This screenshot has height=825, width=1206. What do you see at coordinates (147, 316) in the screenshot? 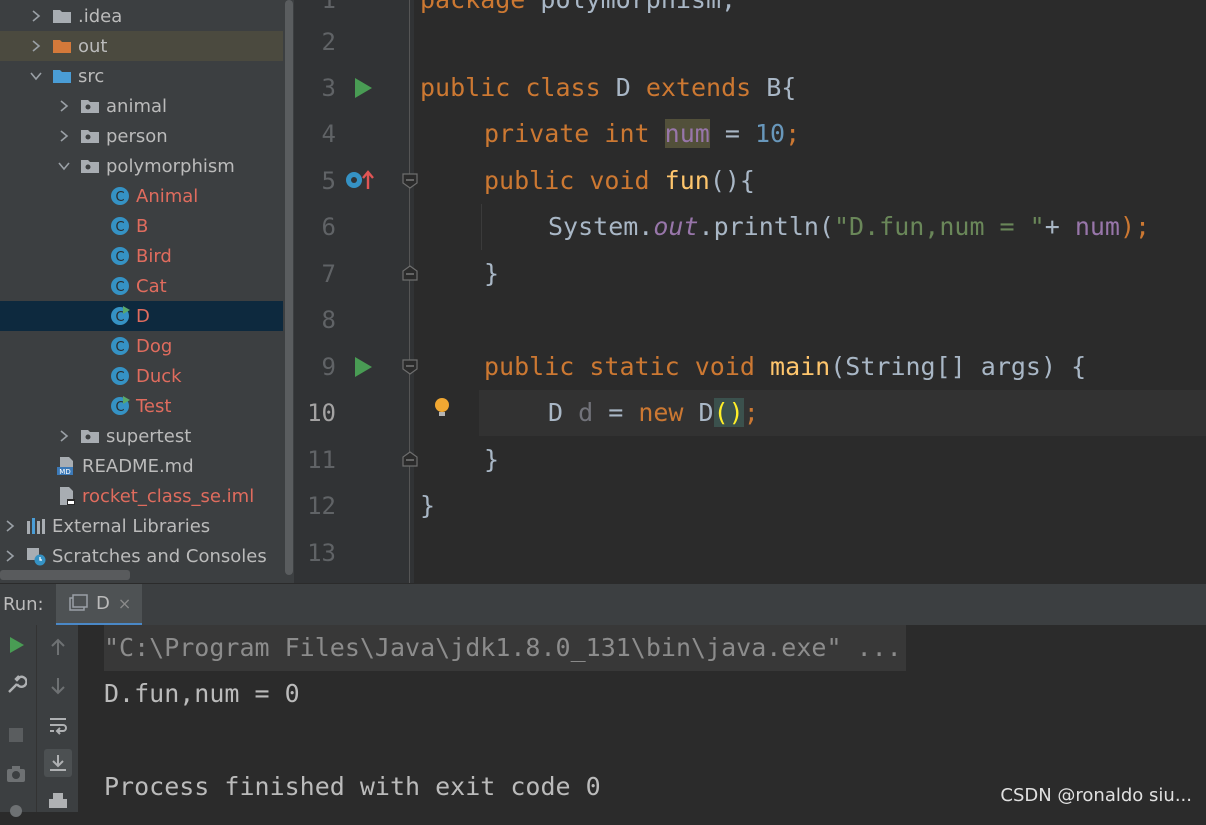
I see `tree-item-class-d: C D` at bounding box center [147, 316].